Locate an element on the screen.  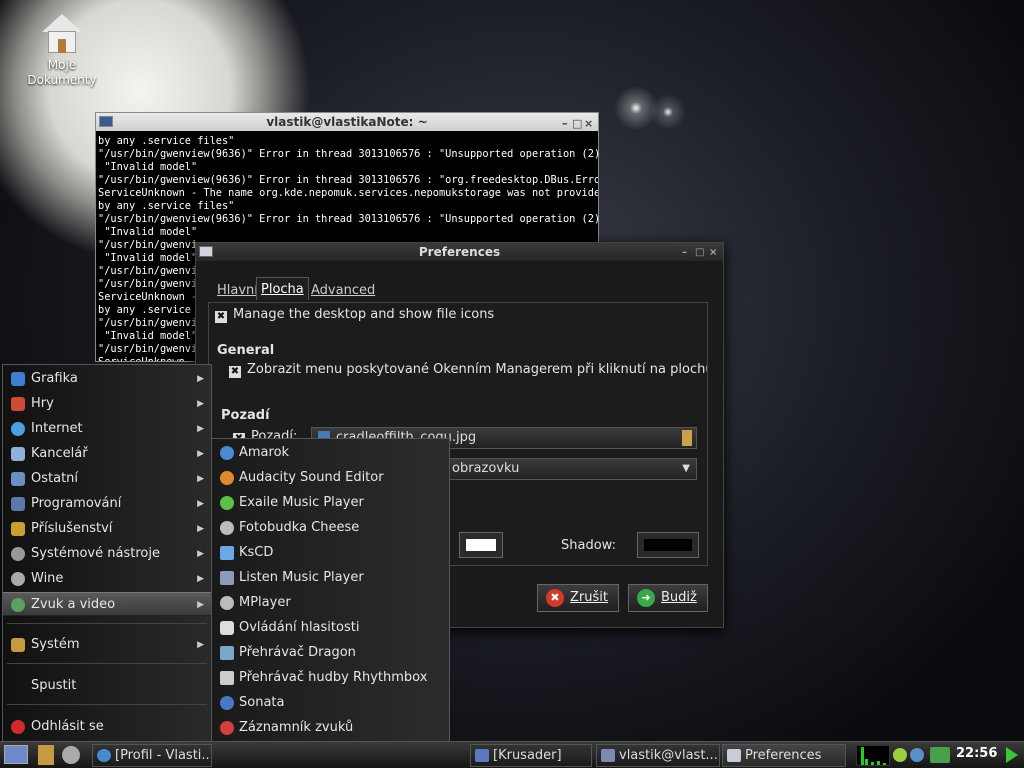
cancel-button: ✖ Zrušit is located at coordinates (578, 598).